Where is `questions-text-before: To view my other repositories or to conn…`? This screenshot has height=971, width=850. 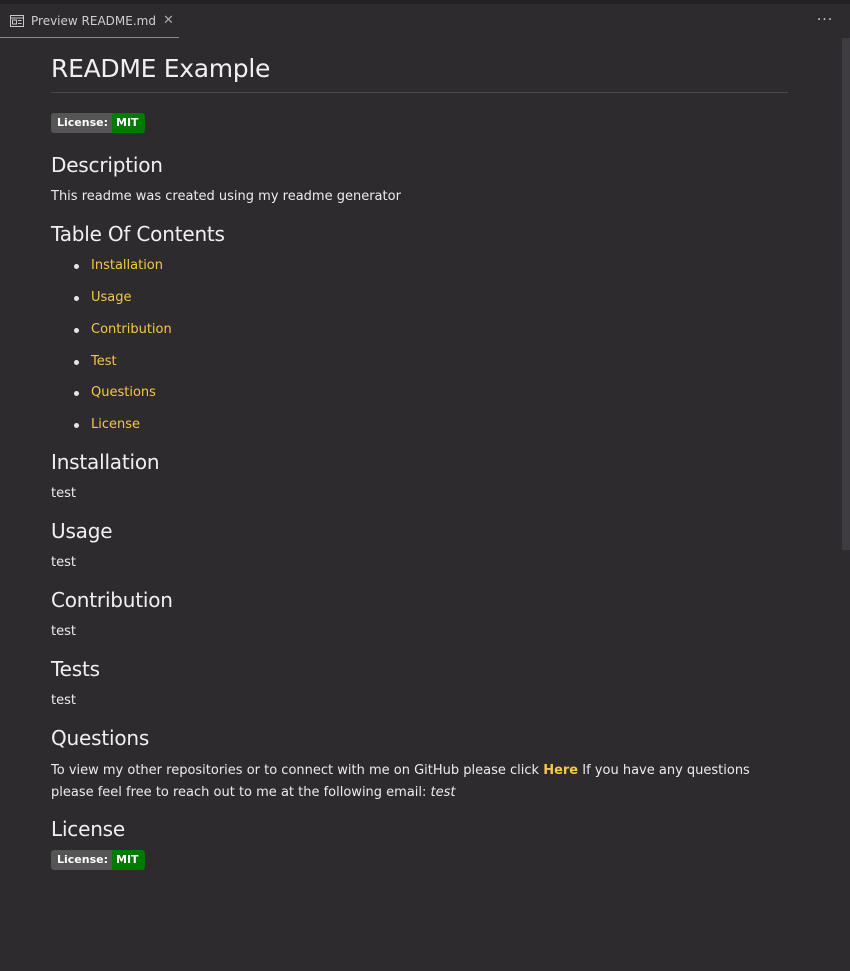
questions-text-before: To view my other repositories or to conn… is located at coordinates (297, 770).